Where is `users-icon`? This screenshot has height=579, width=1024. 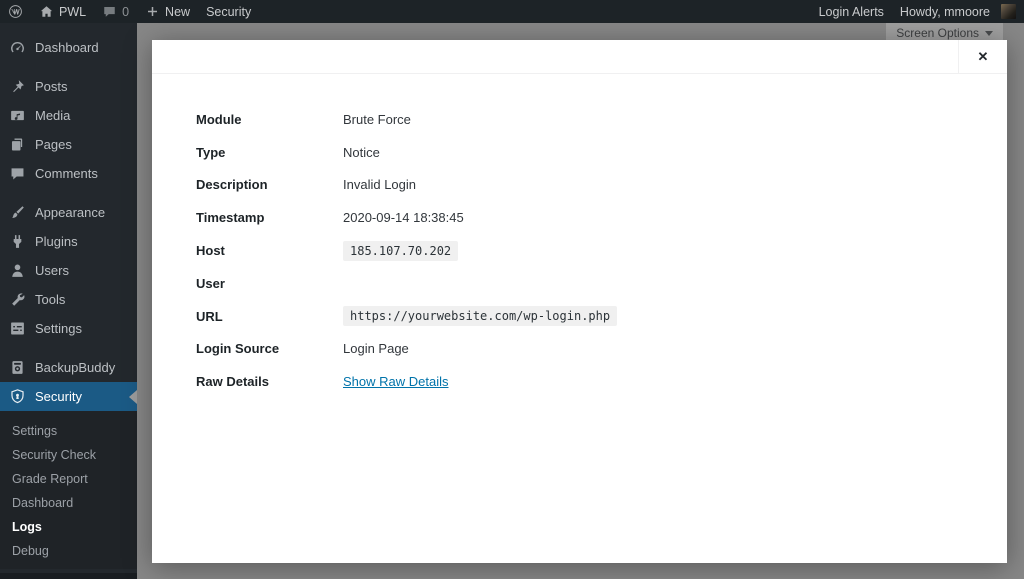 users-icon is located at coordinates (17, 270).